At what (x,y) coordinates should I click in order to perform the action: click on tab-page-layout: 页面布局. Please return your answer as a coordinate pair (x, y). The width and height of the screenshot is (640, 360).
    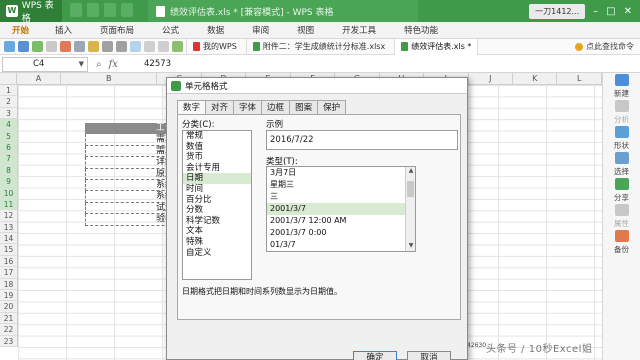
    Looking at the image, I should click on (117, 30).